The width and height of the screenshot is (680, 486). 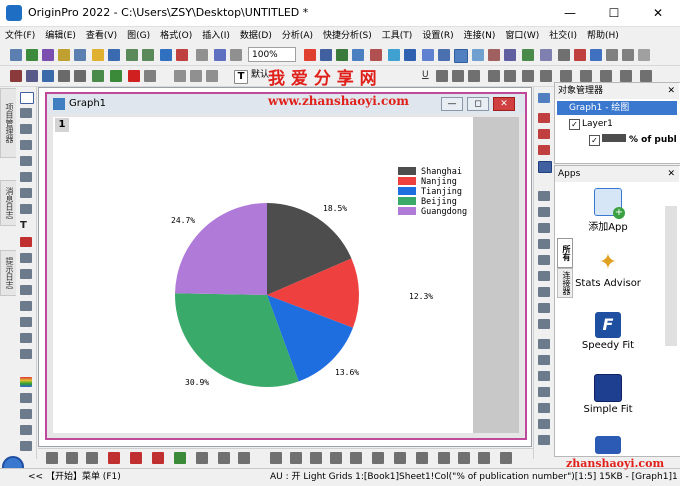 What do you see at coordinates (180, 76) in the screenshot?
I see `cut-icon` at bounding box center [180, 76].